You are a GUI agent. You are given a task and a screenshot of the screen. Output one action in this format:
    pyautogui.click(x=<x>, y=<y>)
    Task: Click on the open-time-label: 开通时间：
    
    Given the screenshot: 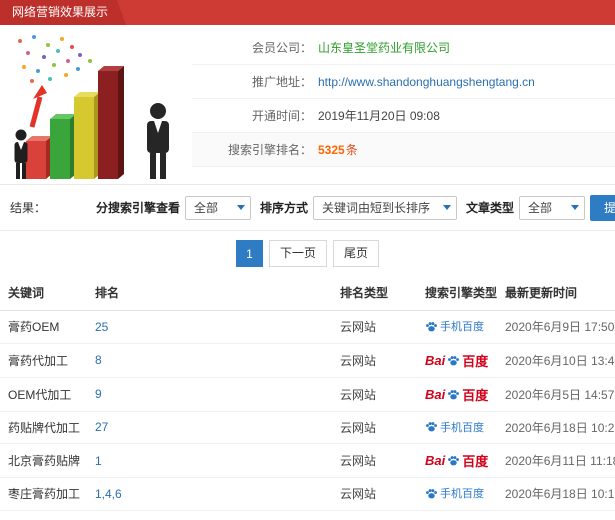 What is the action you would take?
    pyautogui.click(x=281, y=116)
    